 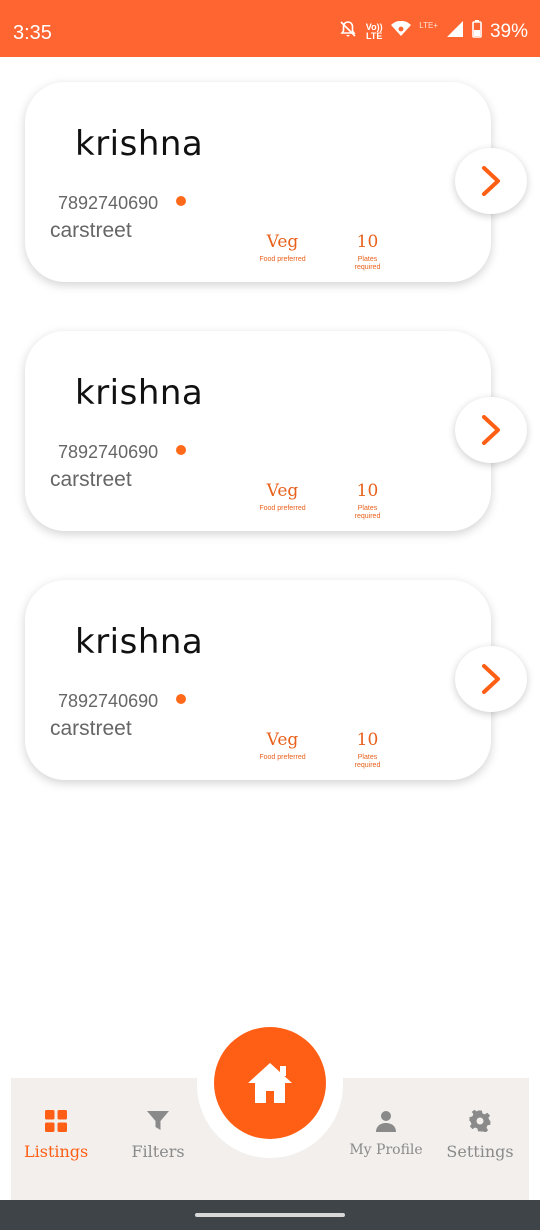 I want to click on nav-settings-label: Settings, so click(x=480, y=1151).